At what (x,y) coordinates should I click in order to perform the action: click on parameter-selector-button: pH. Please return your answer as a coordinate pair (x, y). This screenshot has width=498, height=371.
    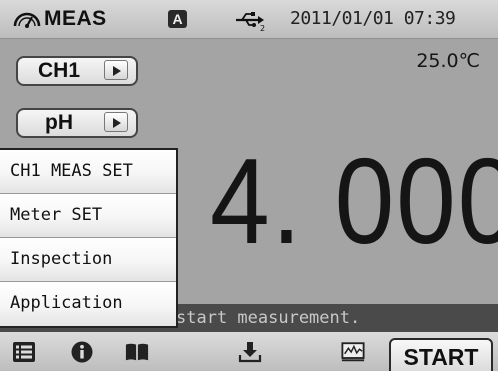
    Looking at the image, I should click on (77, 123).